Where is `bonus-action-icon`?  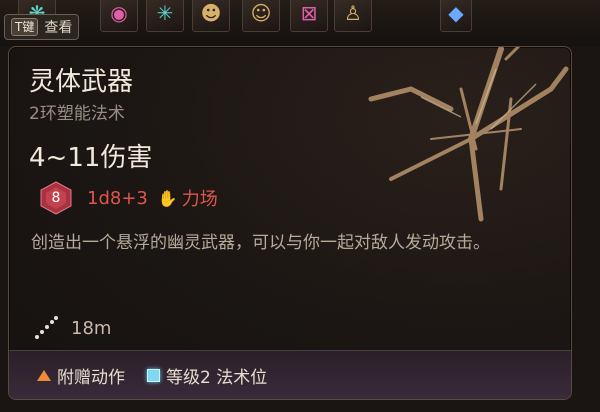 bonus-action-icon is located at coordinates (44, 375).